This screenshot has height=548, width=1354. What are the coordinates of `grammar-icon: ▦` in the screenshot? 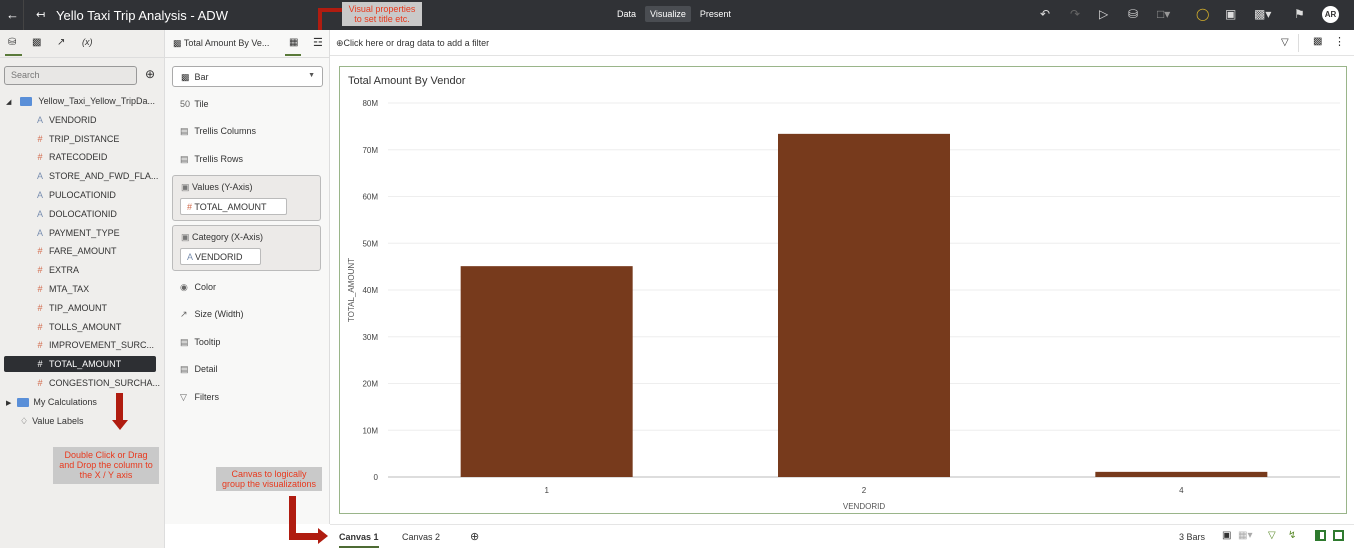 It's located at (293, 42).